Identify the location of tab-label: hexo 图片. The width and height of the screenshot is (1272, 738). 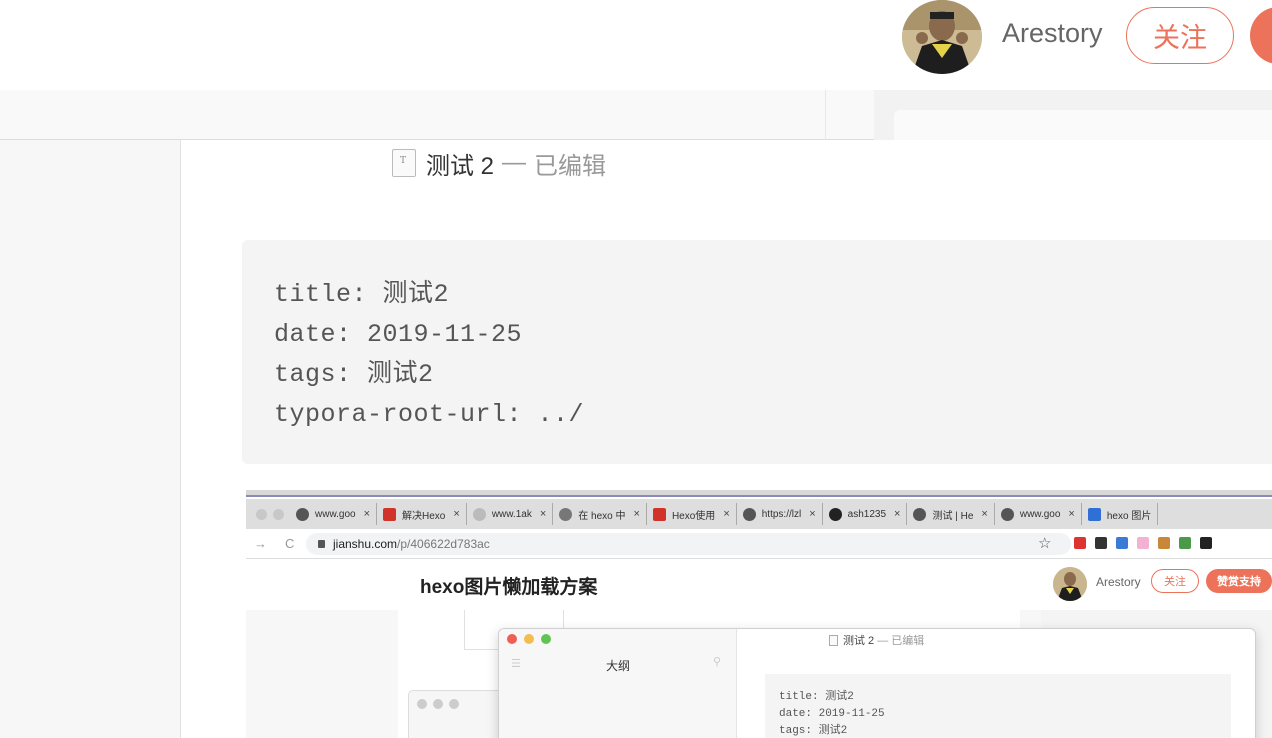
(1129, 516).